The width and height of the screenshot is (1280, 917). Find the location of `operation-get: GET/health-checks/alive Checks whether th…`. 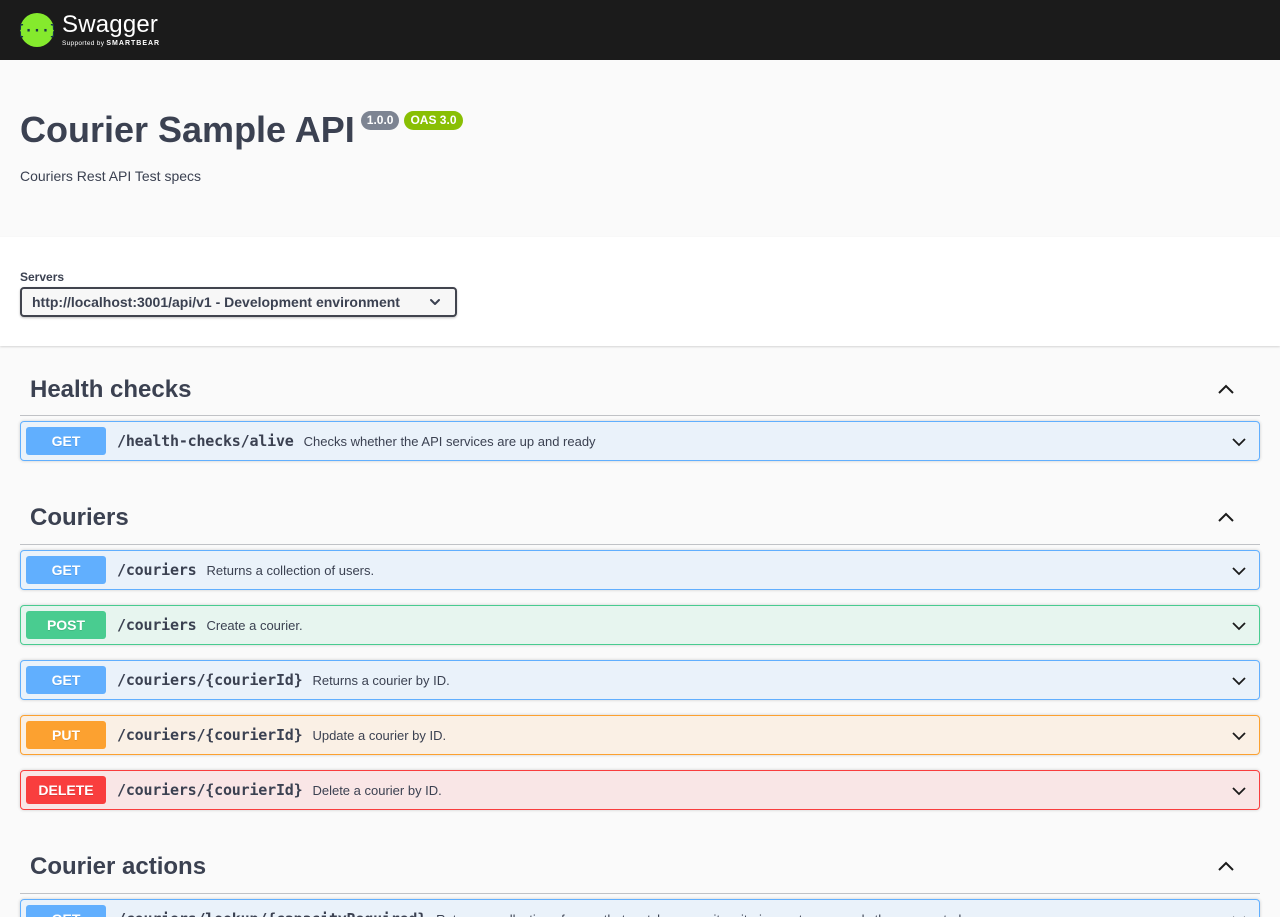

operation-get: GET/health-checks/alive Checks whether th… is located at coordinates (640, 441).